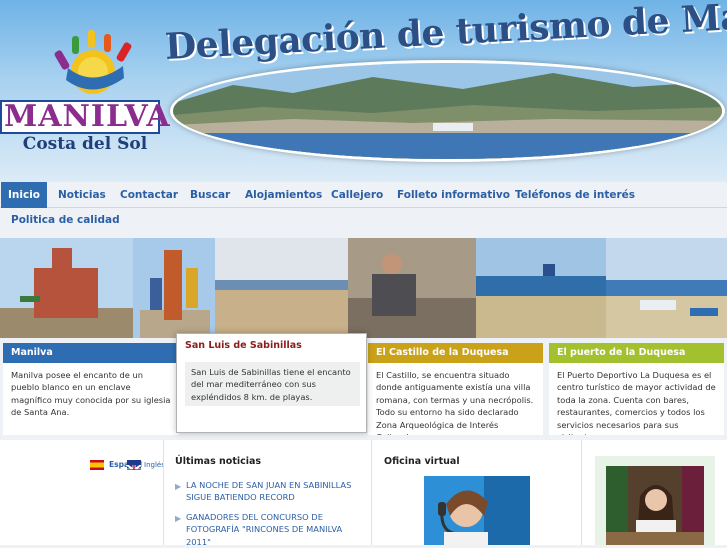 The image size is (727, 548). Describe the element at coordinates (85, 144) in the screenshot. I see `logo-subtitle: Costa del Sol` at that location.